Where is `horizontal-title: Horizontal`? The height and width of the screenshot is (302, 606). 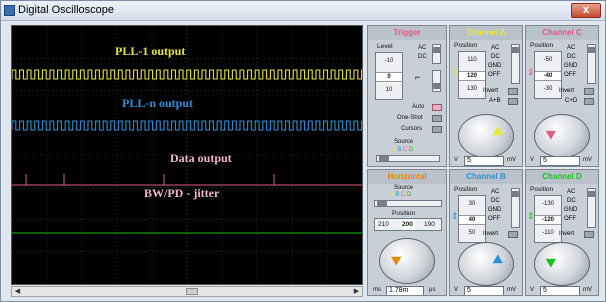
horizontal-title: Horizontal is located at coordinates (407, 177).